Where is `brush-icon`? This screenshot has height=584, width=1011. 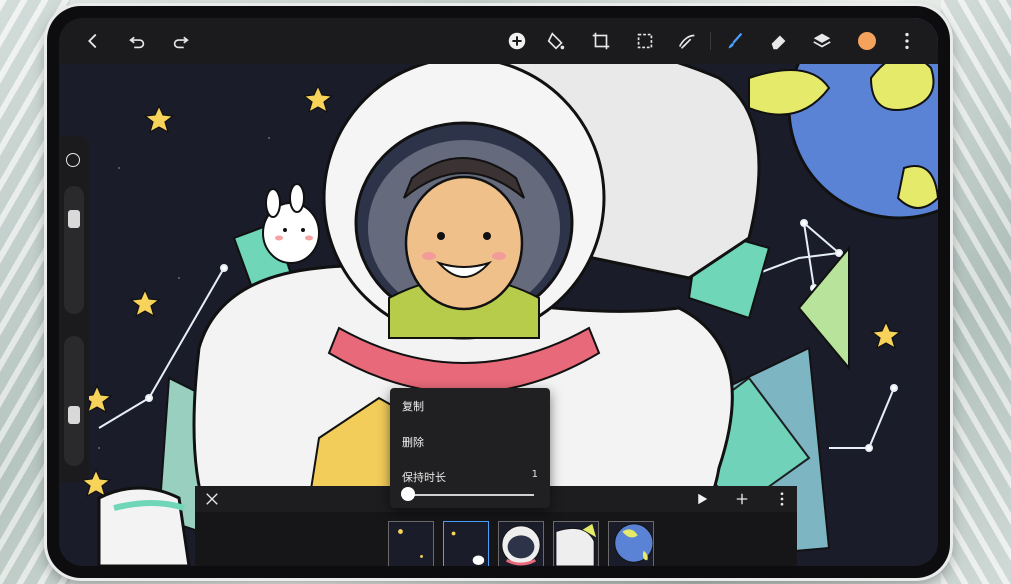
brush-icon is located at coordinates (735, 41).